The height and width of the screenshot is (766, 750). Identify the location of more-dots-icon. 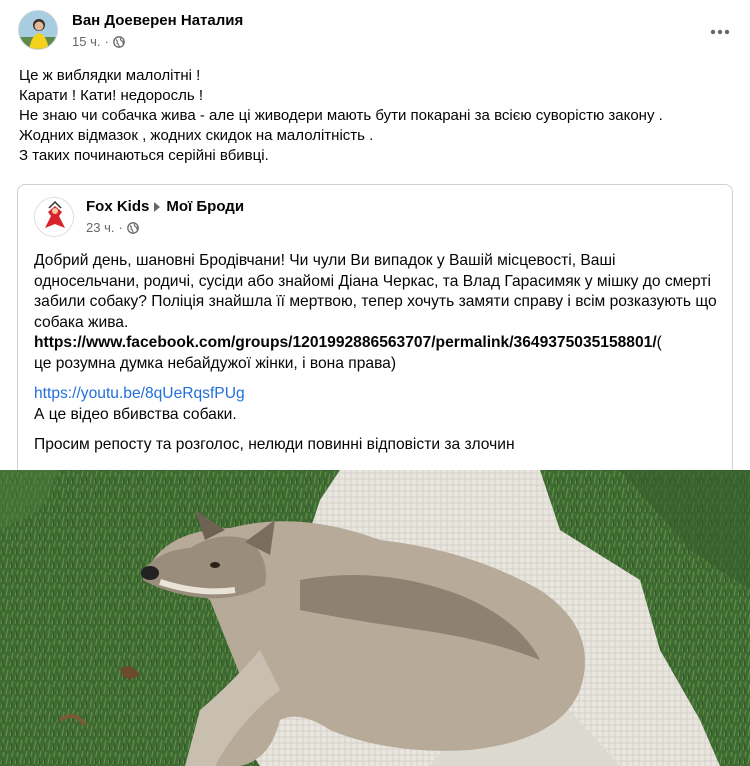
(720, 32).